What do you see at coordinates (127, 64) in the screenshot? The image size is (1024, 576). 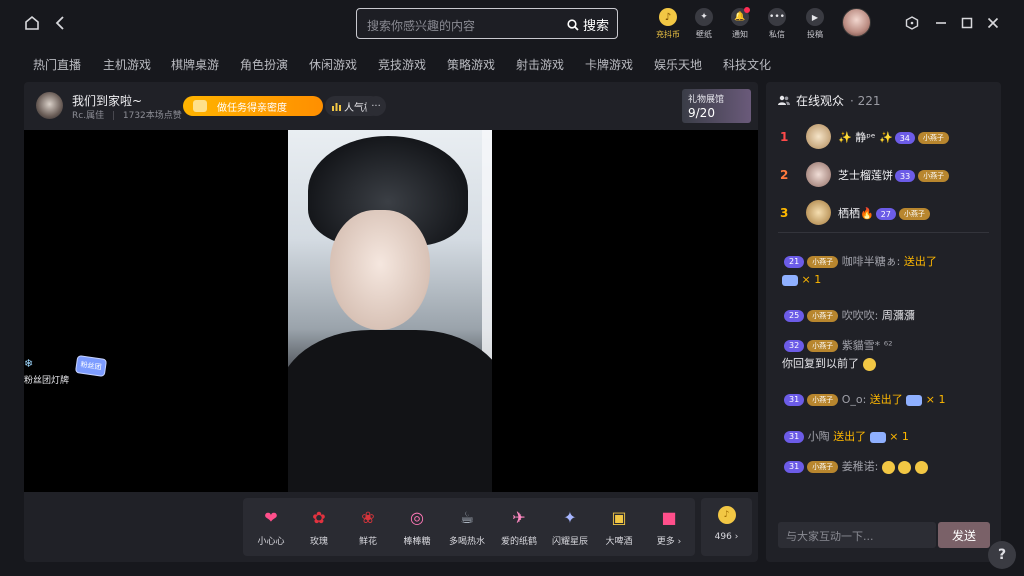 I see `category-console-games: 主机游戏` at bounding box center [127, 64].